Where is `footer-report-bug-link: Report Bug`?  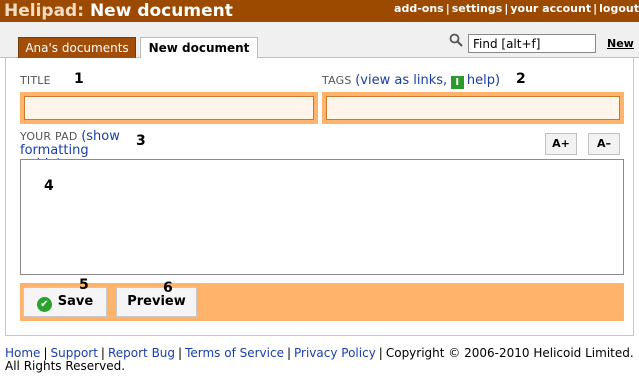
footer-report-bug-link: Report Bug is located at coordinates (141, 353).